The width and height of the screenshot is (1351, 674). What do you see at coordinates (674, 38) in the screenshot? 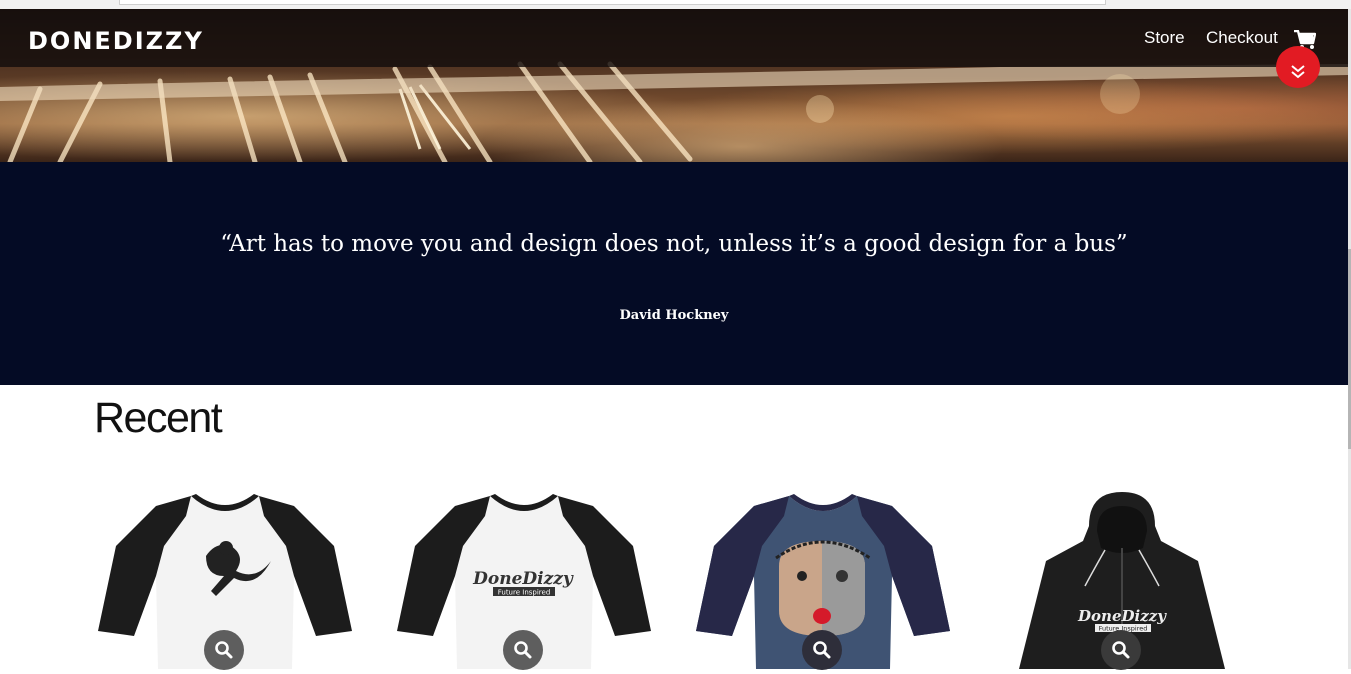
I see `top-navbar: DONEDIZZY Store Checkout` at bounding box center [674, 38].